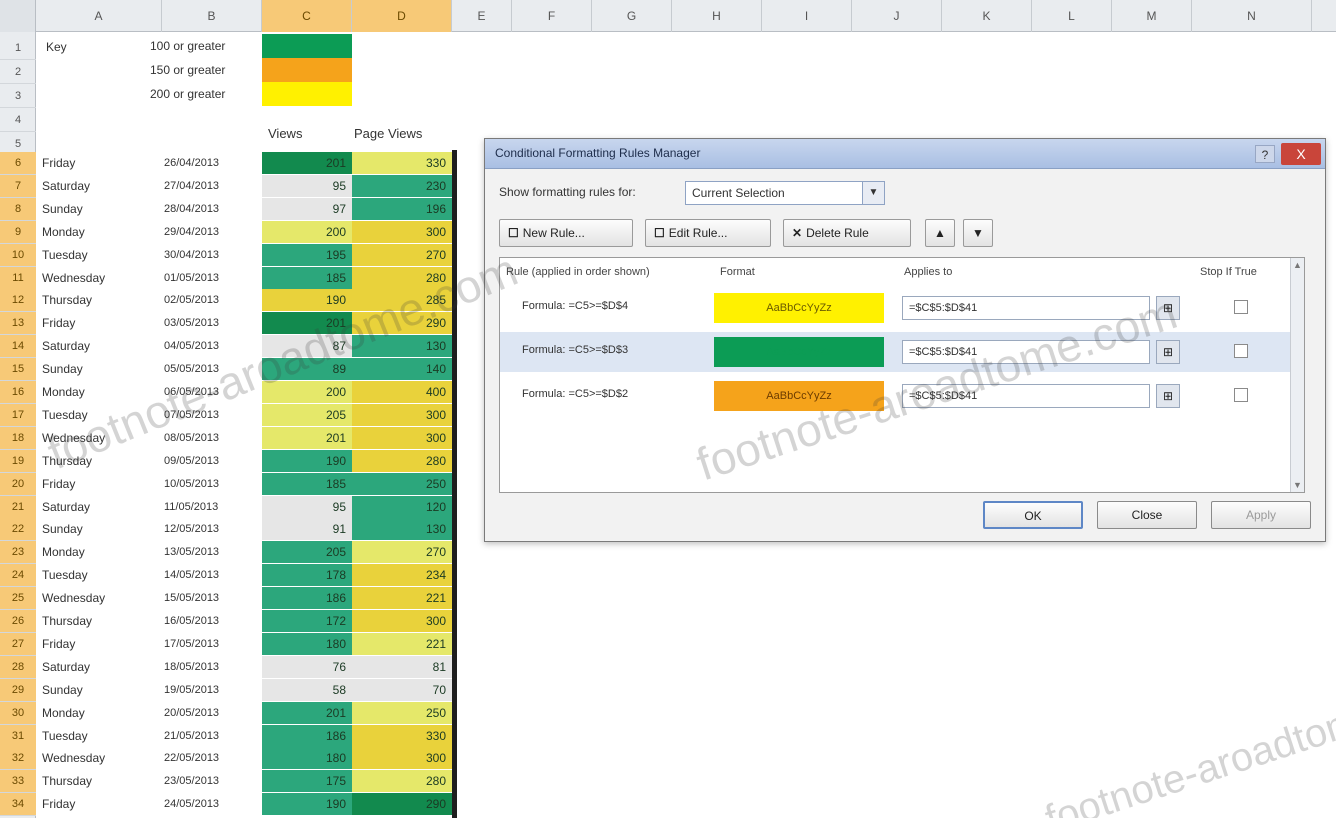 Image resolution: width=1336 pixels, height=818 pixels. What do you see at coordinates (18, 438) in the screenshot?
I see `row-header: 18` at bounding box center [18, 438].